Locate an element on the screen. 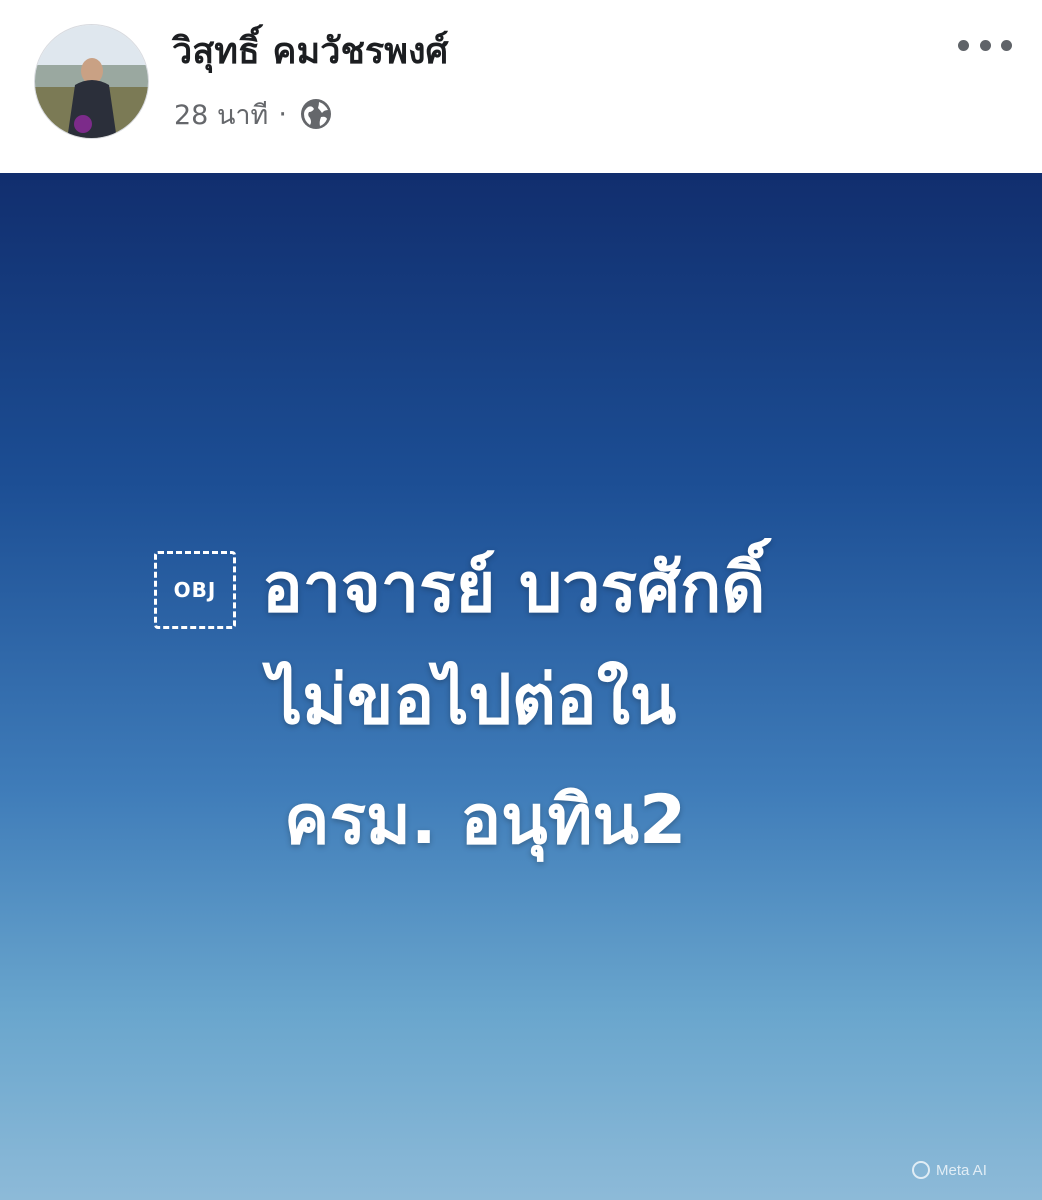  author-avatar is located at coordinates (91, 81).